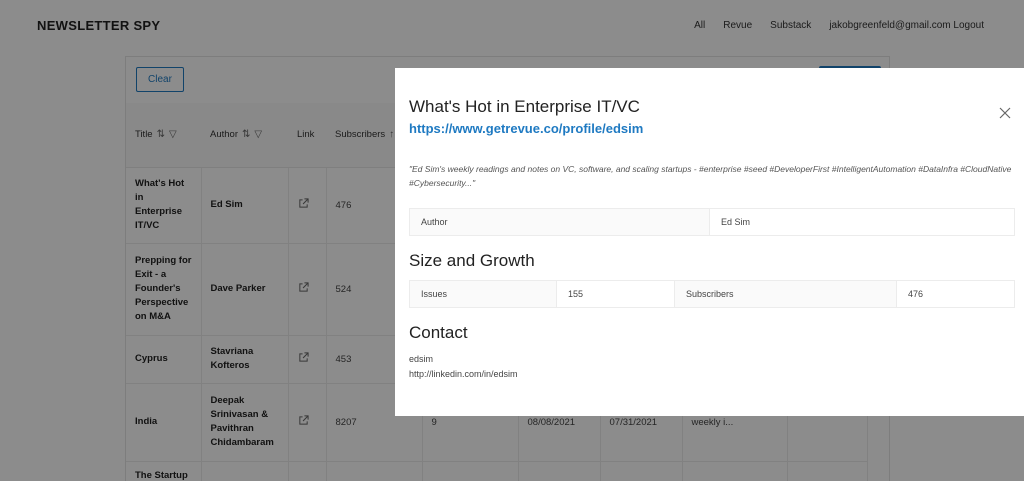 This screenshot has width=1024, height=481. Describe the element at coordinates (559, 222) in the screenshot. I see `author-label: Author` at that location.